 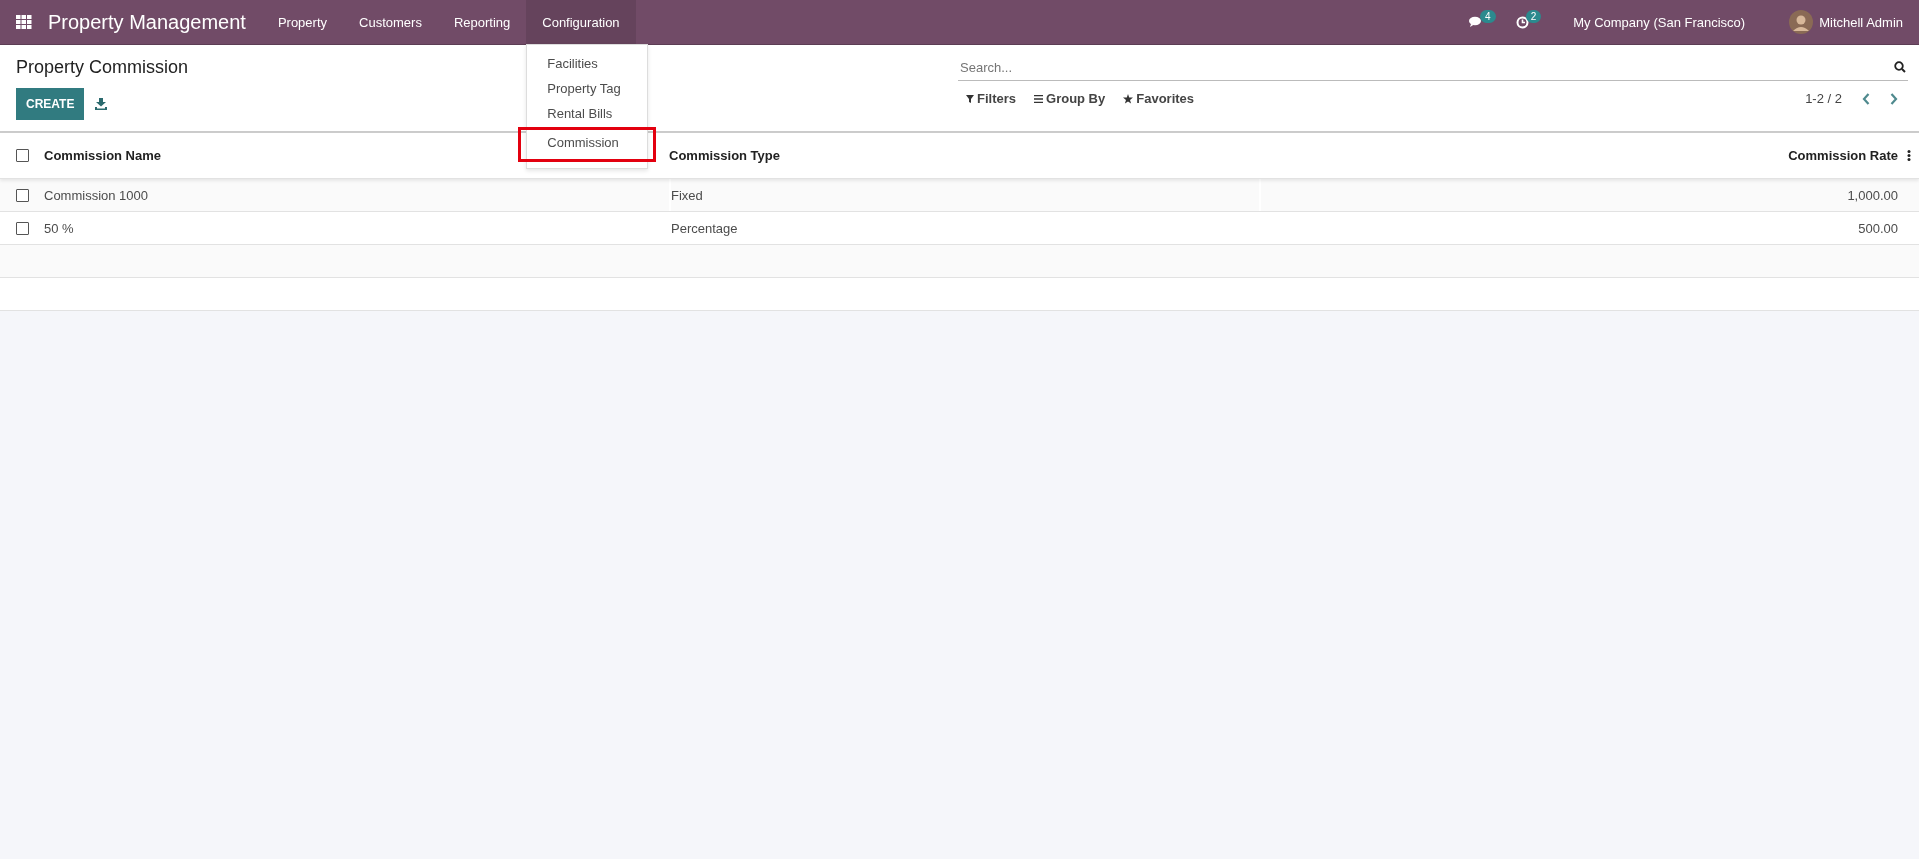 What do you see at coordinates (1698, 155) in the screenshot?
I see `column-header: Commission Rate` at bounding box center [1698, 155].